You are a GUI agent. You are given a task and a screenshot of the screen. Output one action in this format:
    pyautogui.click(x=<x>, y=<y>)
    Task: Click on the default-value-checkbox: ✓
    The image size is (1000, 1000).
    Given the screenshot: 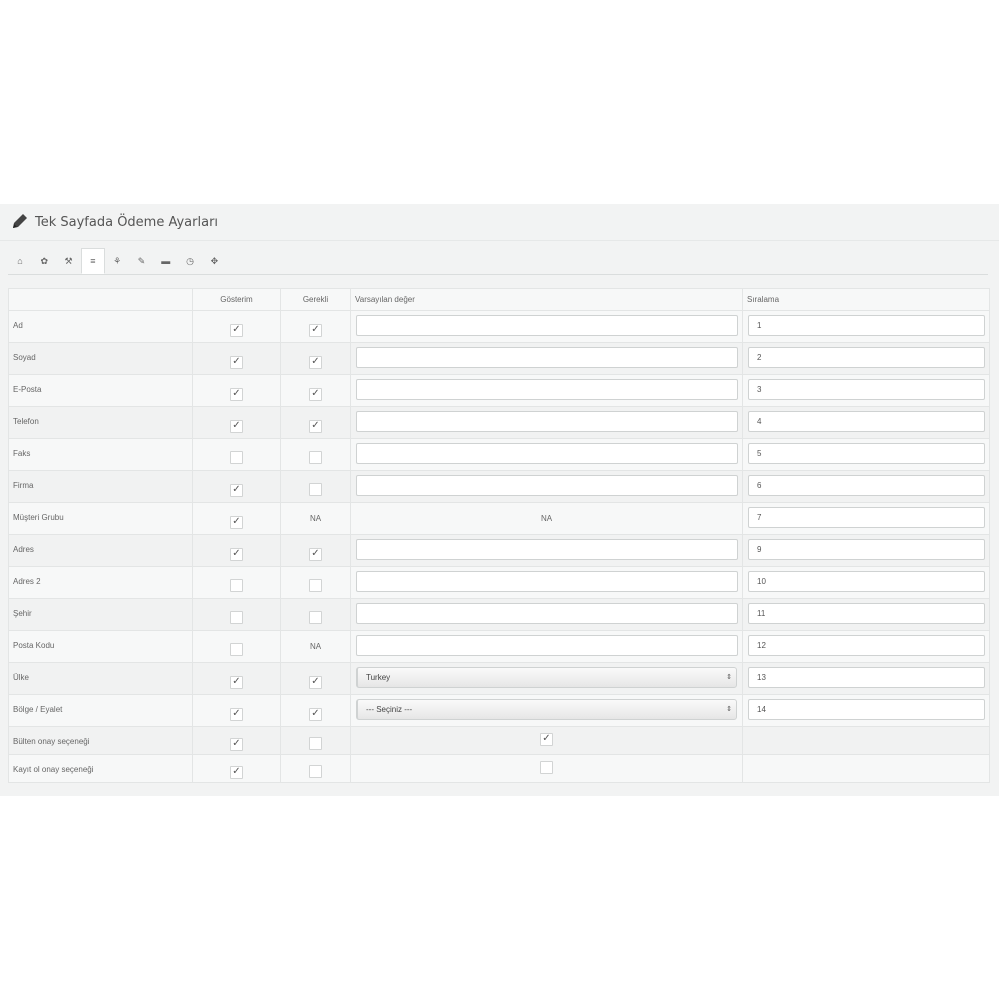 What is the action you would take?
    pyautogui.click(x=546, y=739)
    